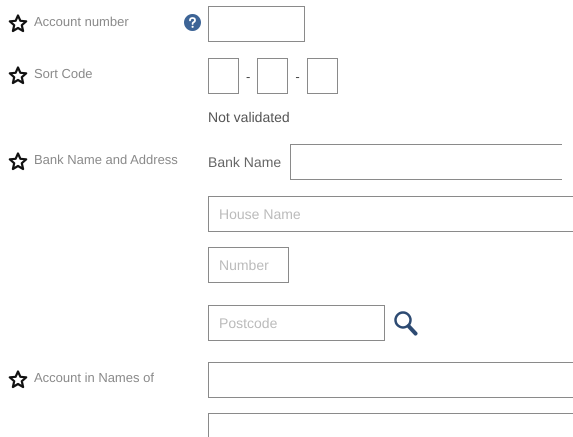 This screenshot has width=573, height=437. Describe the element at coordinates (64, 74) in the screenshot. I see `field-label: Sort Code` at that location.